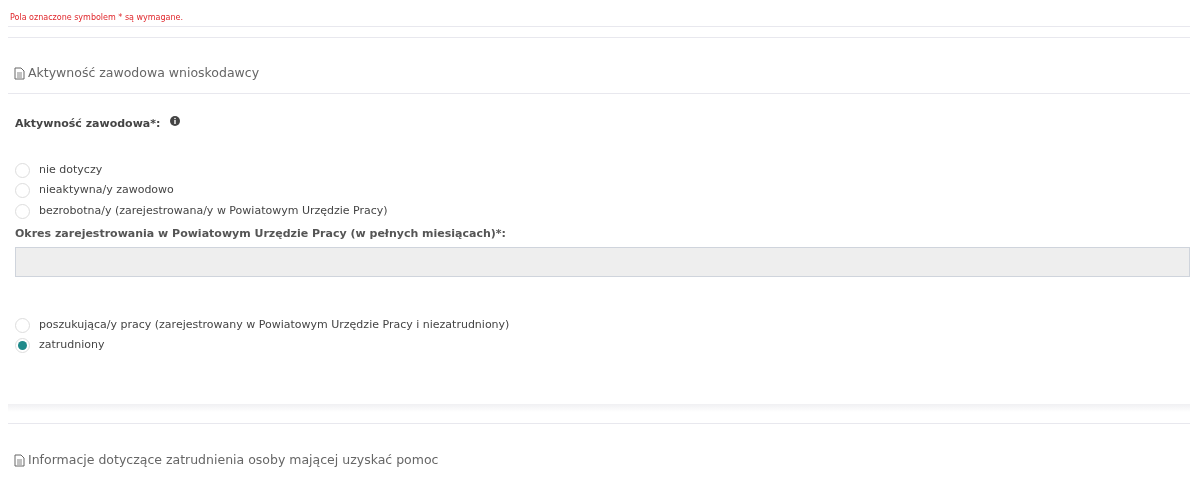 This screenshot has height=480, width=1190. What do you see at coordinates (274, 324) in the screenshot?
I see `option-label: poszukująca/y pracy (zarejestrowany w Powiatowym Urzędzie Pracy i niezatrudniony)` at bounding box center [274, 324].